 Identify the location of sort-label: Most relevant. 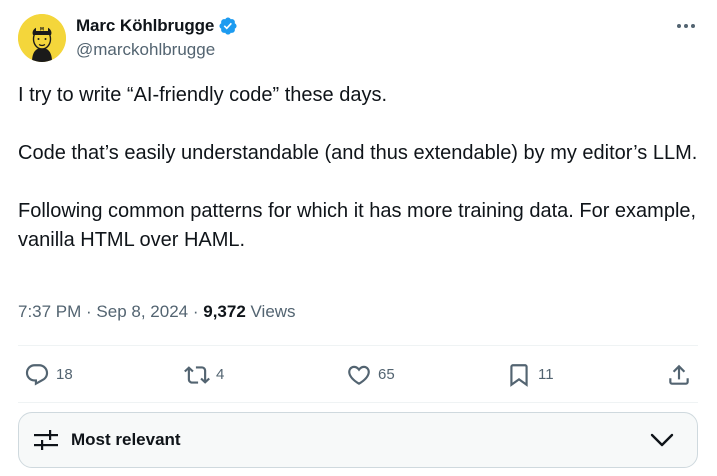
(126, 439).